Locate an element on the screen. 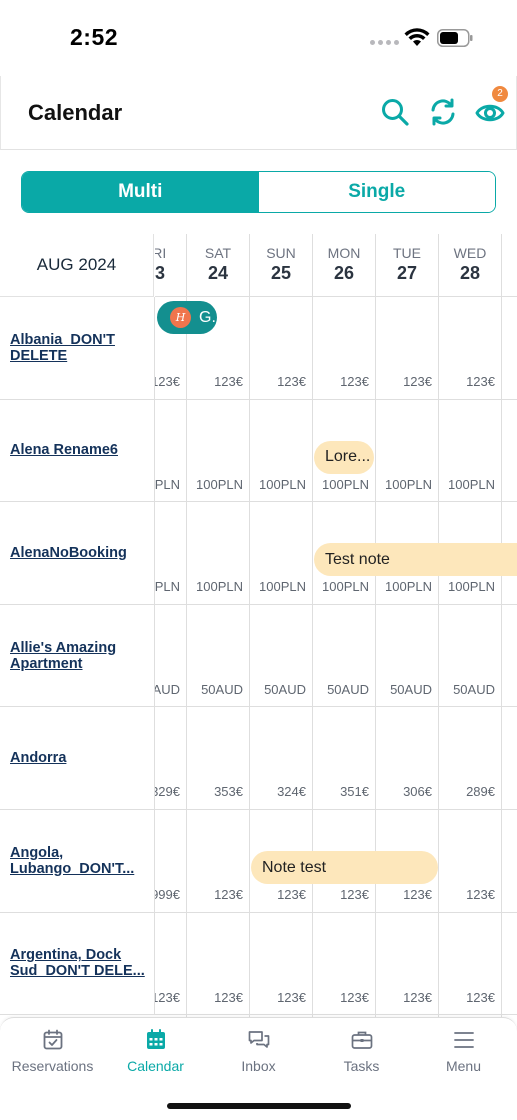 The width and height of the screenshot is (517, 1120). single-view-tab: Single is located at coordinates (376, 192).